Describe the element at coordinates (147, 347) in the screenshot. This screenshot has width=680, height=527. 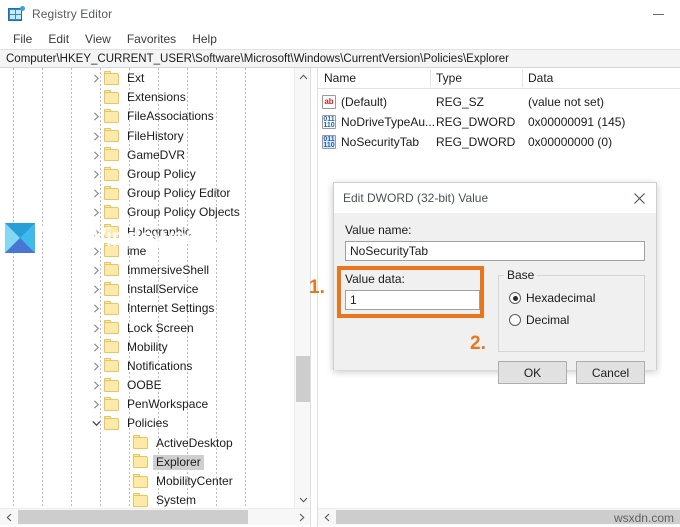
I see `tree-item-mobility: Mobility` at that location.